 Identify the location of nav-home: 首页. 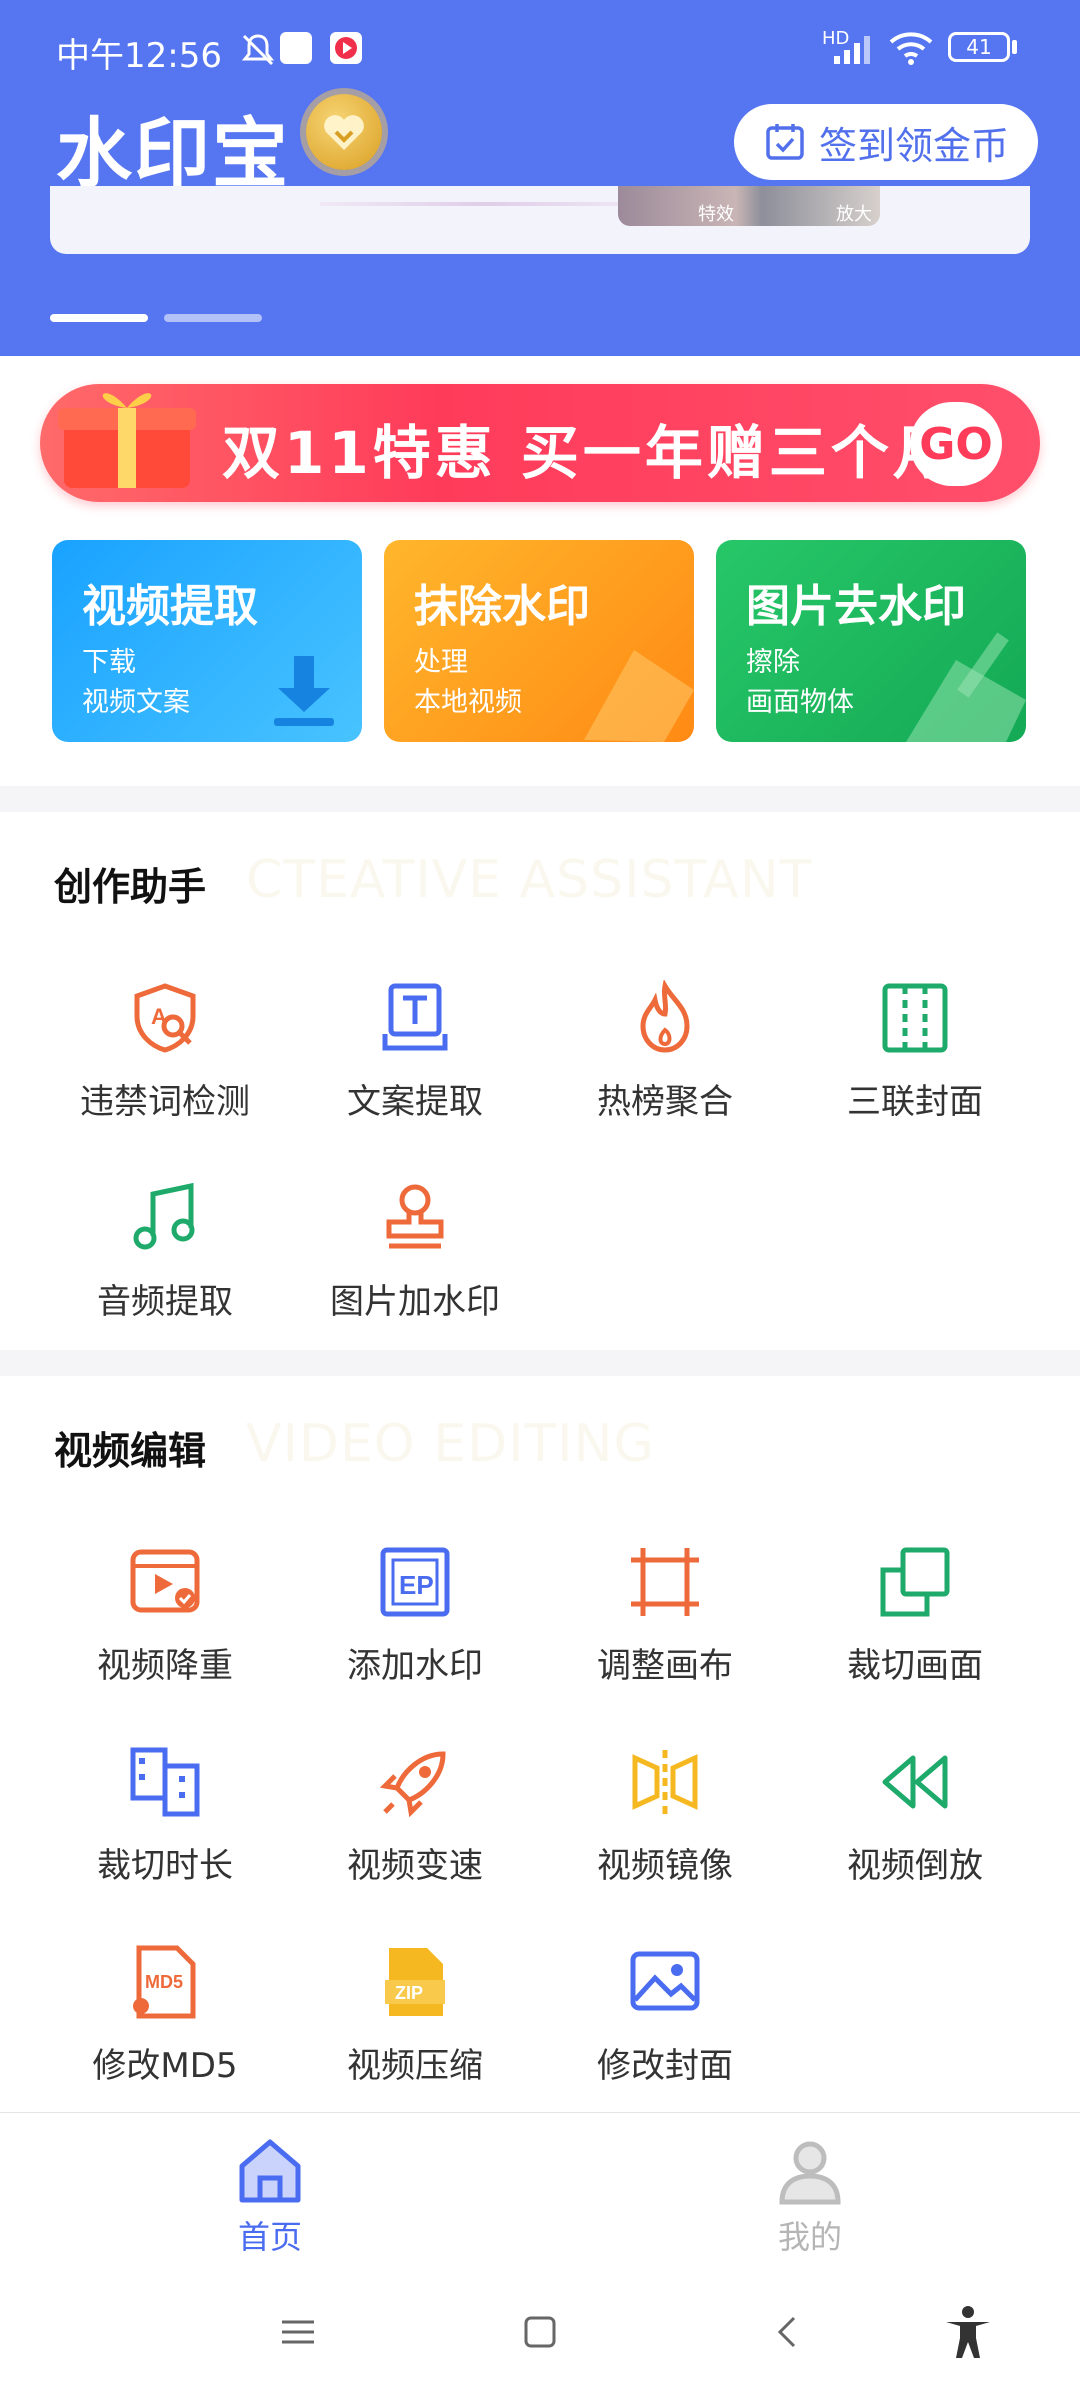
(270, 2196).